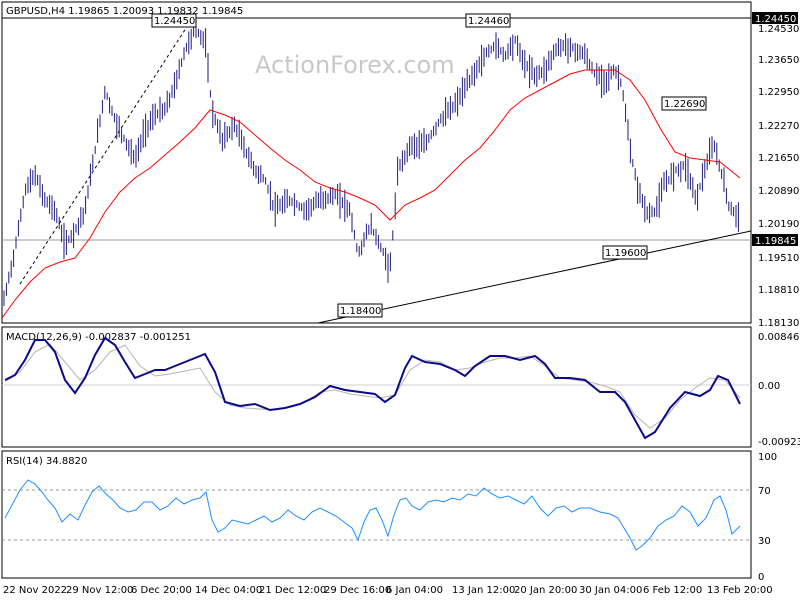 Image resolution: width=800 pixels, height=600 pixels. I want to click on price-tick: 1.19510, so click(778, 258).